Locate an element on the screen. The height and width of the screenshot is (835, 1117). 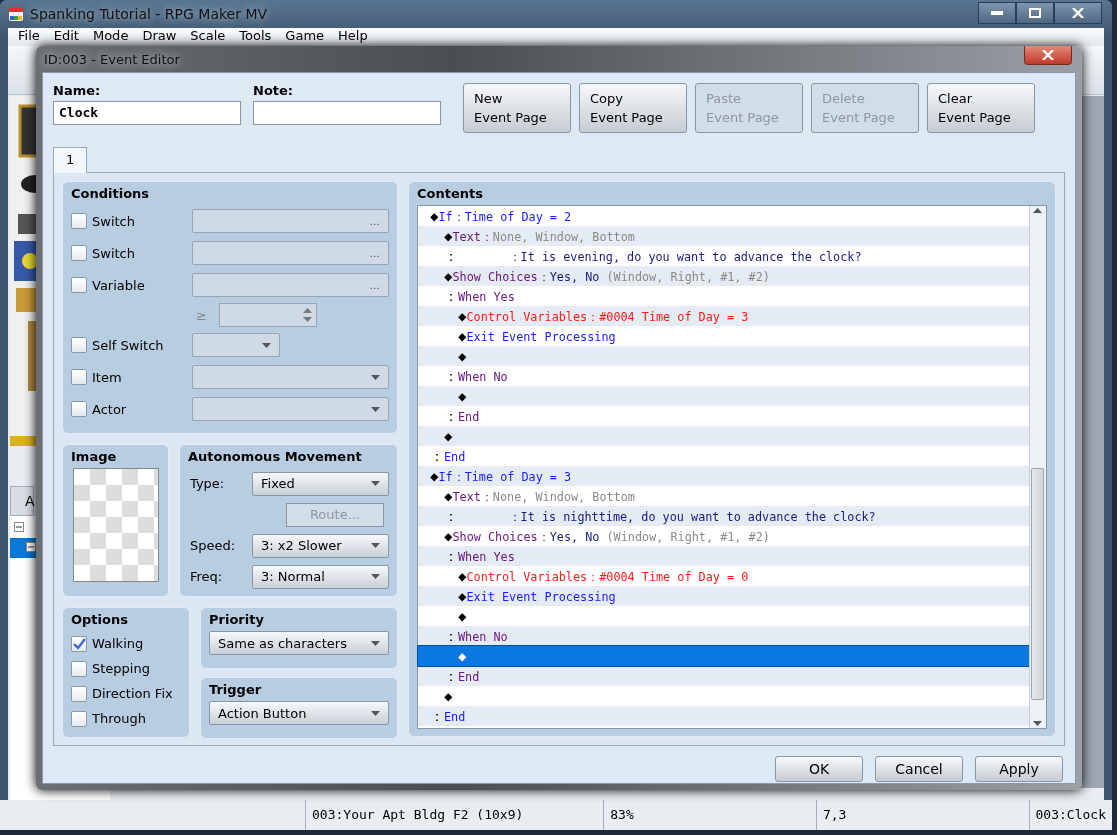
dropdown: 3: Normal is located at coordinates (320, 576).